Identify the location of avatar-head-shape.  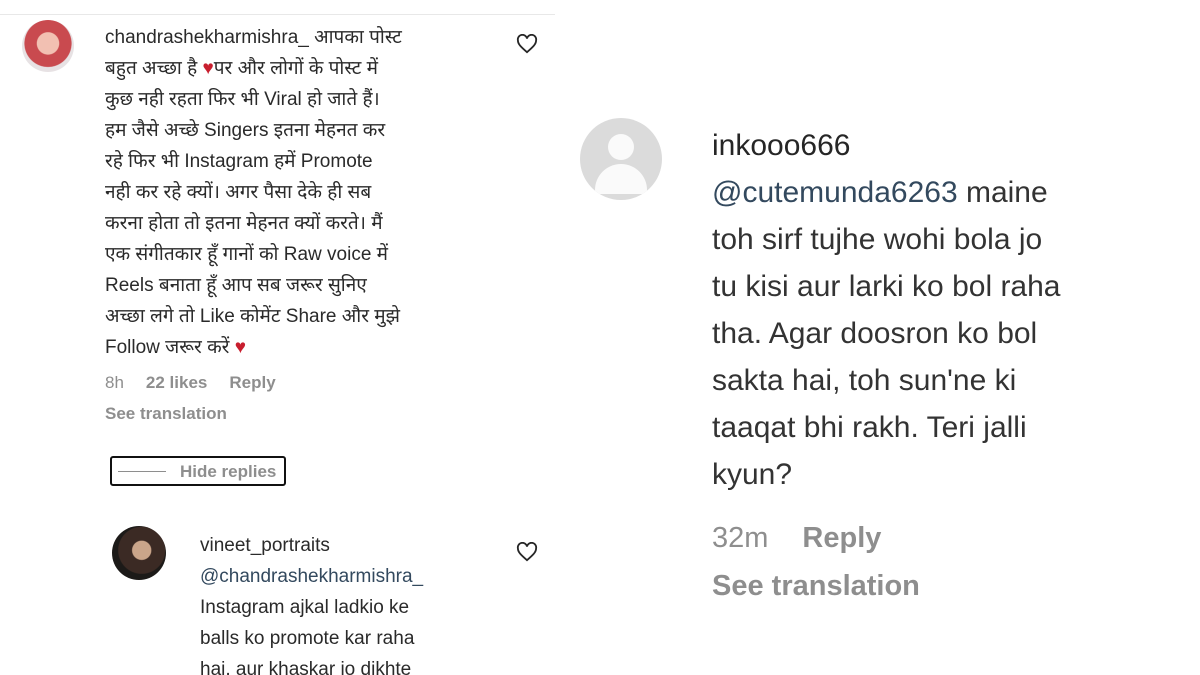
(621, 147).